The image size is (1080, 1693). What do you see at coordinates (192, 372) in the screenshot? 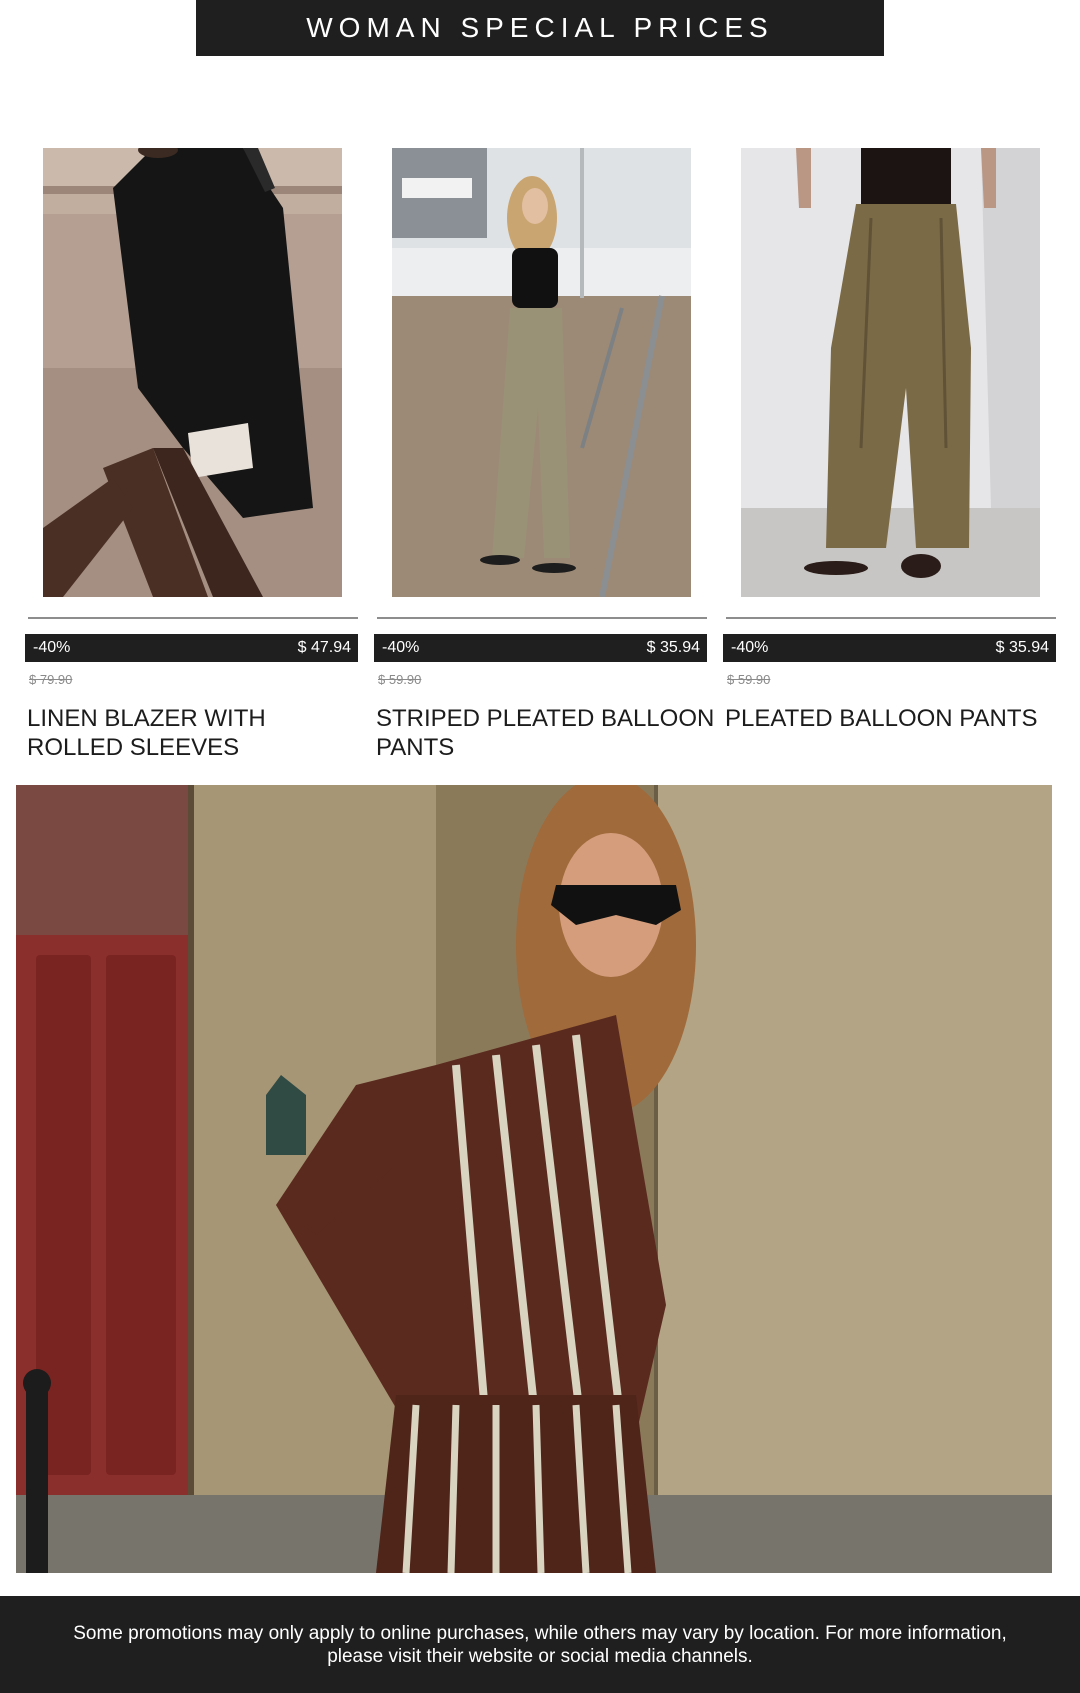
I see `product-image-linen-blazer` at bounding box center [192, 372].